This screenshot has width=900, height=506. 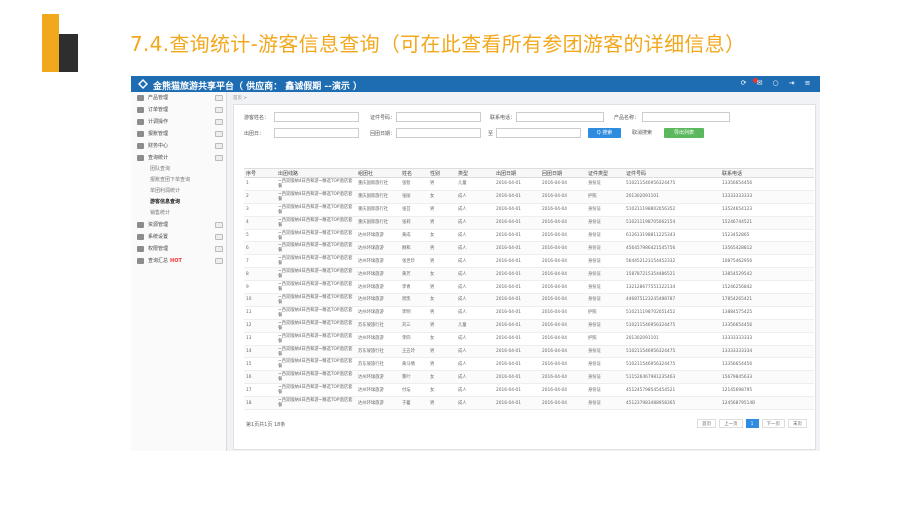 I want to click on sidebar-item: 订单管理, so click(x=178, y=110).